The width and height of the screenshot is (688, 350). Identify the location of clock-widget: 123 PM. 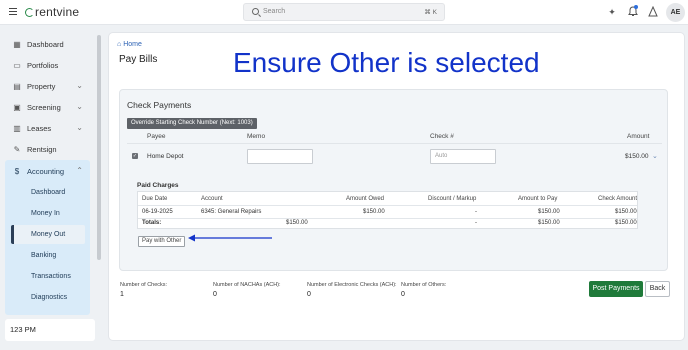
(50, 330).